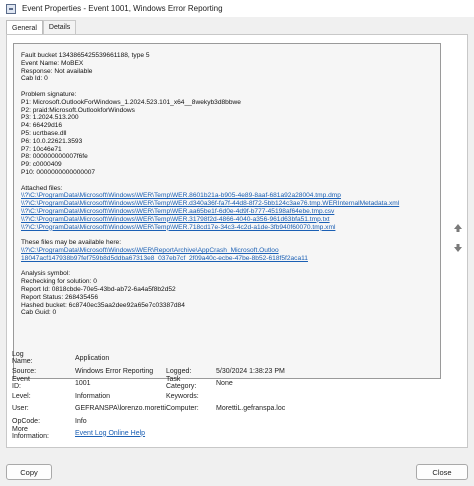 Image resolution: width=474 pixels, height=486 pixels. I want to click on event-id-label: Event ID:, so click(21, 383).